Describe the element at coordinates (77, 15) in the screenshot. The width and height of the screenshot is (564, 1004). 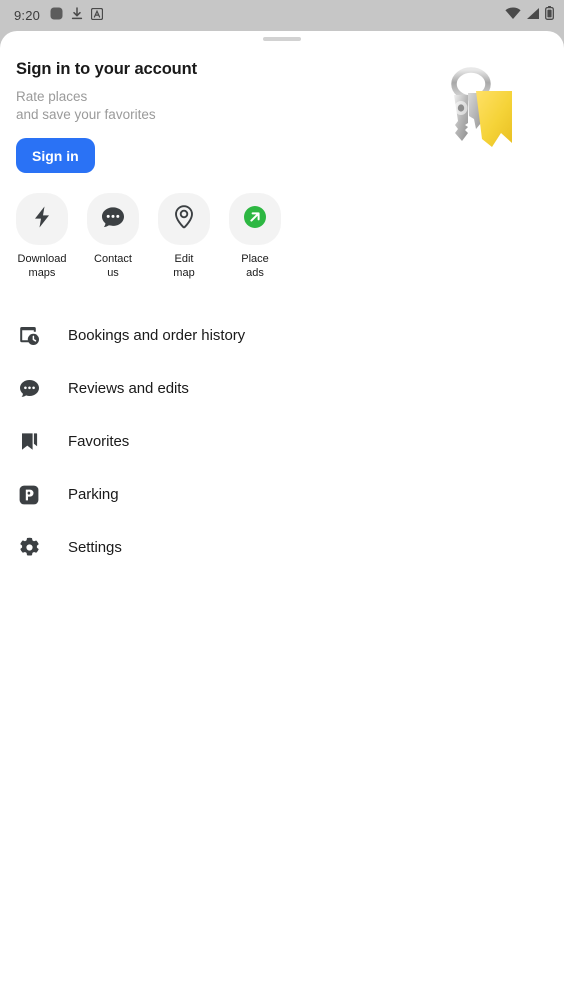
I see `download-icon` at that location.